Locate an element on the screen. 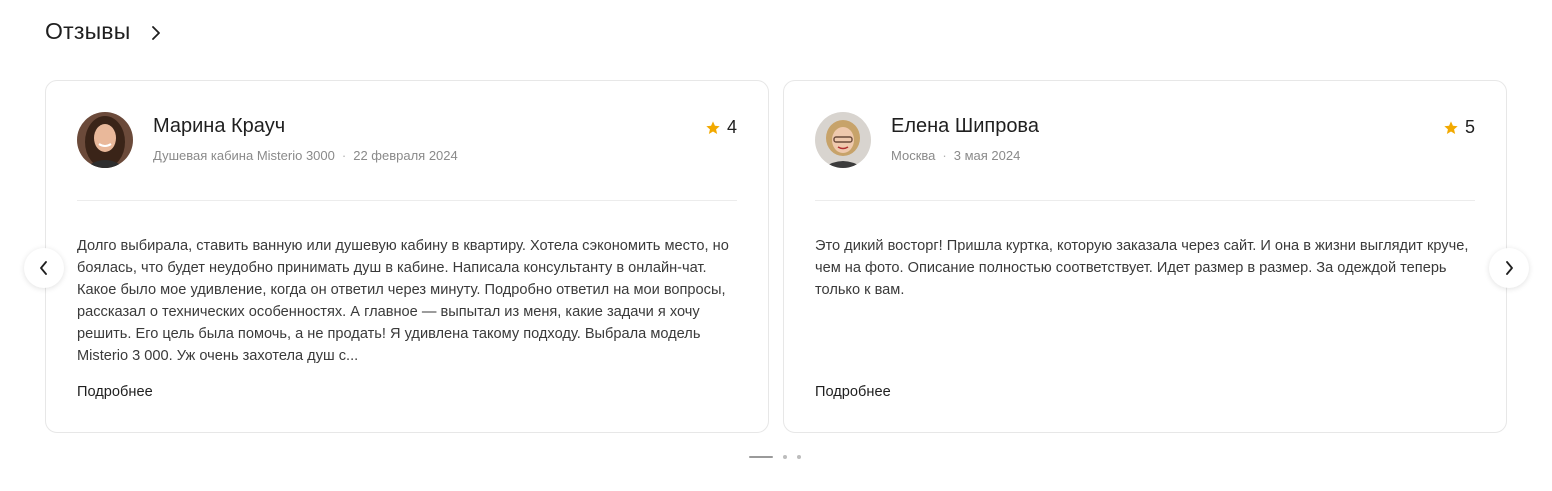 This screenshot has height=491, width=1552. carousel-pagination is located at coordinates (775, 457).